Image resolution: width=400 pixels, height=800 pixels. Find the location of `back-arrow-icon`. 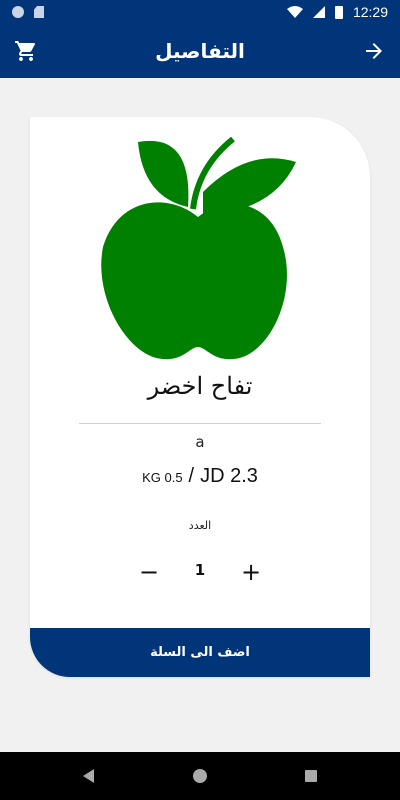

back-arrow-icon is located at coordinates (374, 51).